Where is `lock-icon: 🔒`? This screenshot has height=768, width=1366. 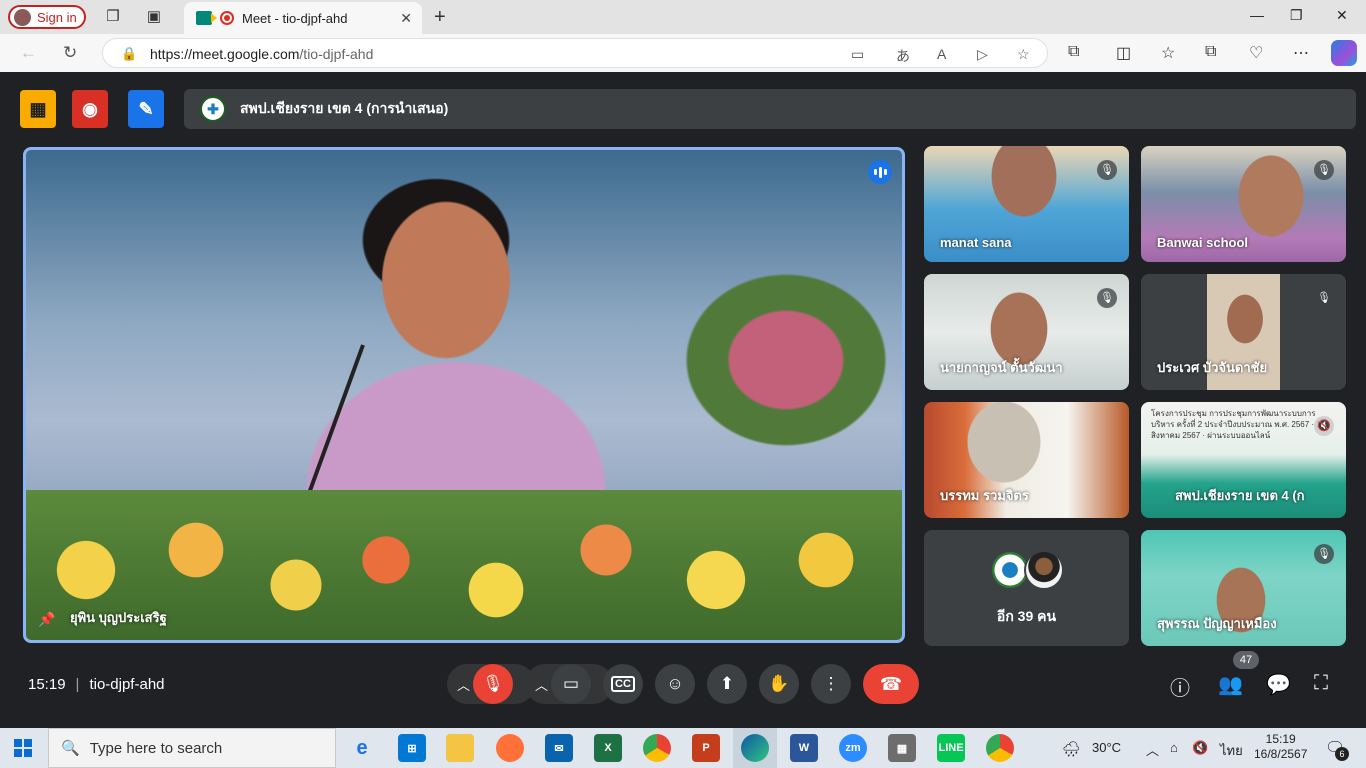
lock-icon: 🔒 is located at coordinates (129, 54).